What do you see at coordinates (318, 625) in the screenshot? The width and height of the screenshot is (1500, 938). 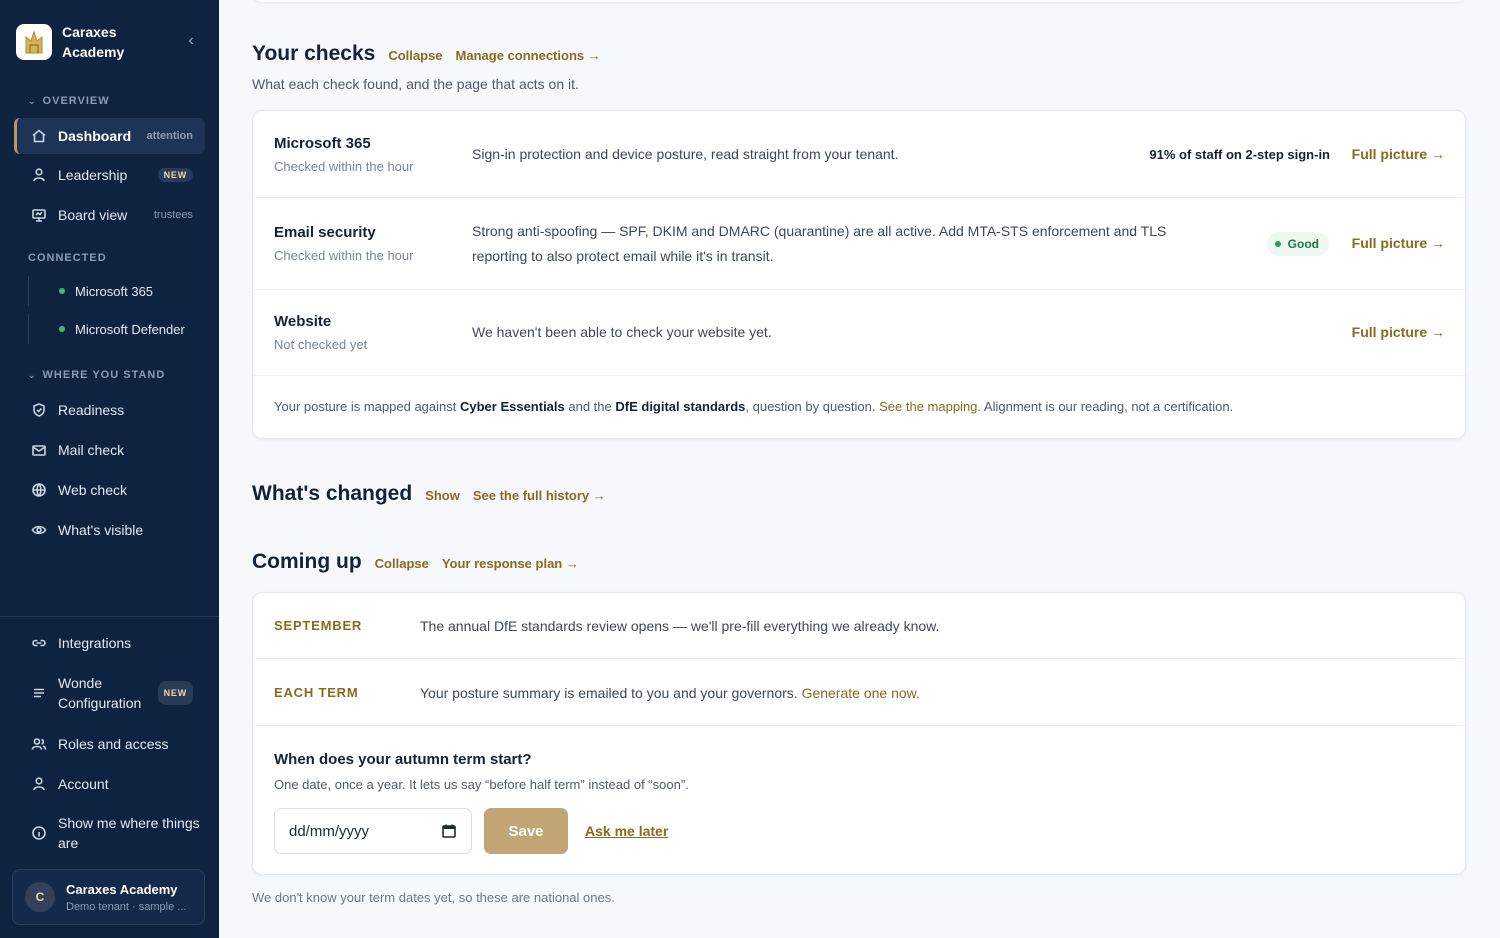 I see `event-timing: SEPTEMBER` at bounding box center [318, 625].